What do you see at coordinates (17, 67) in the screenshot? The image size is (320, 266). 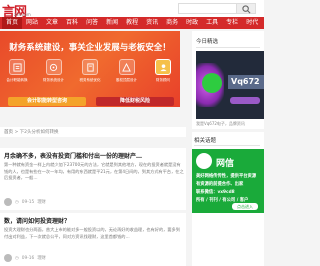 I see `accounting-icon` at bounding box center [17, 67].